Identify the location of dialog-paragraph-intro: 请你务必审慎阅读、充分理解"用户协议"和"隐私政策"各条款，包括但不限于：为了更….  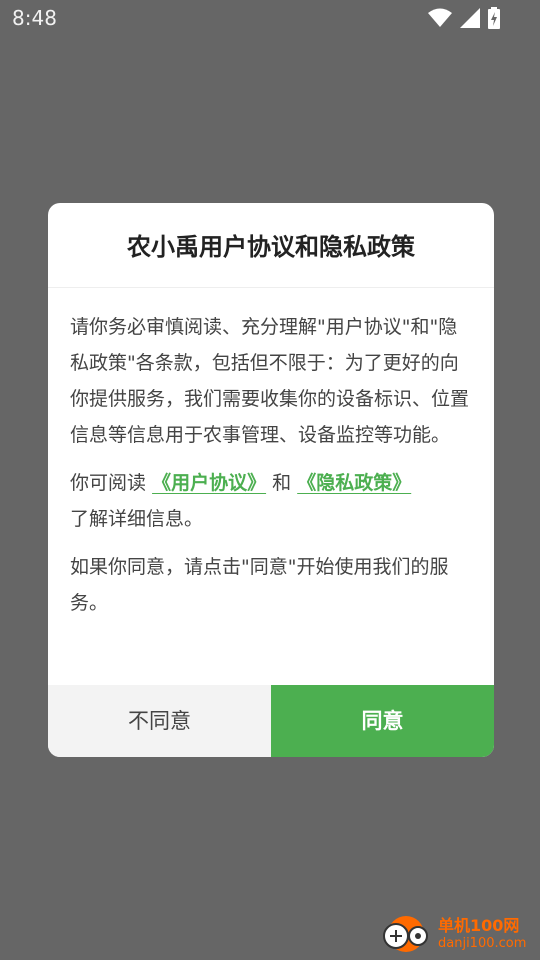
(270, 381).